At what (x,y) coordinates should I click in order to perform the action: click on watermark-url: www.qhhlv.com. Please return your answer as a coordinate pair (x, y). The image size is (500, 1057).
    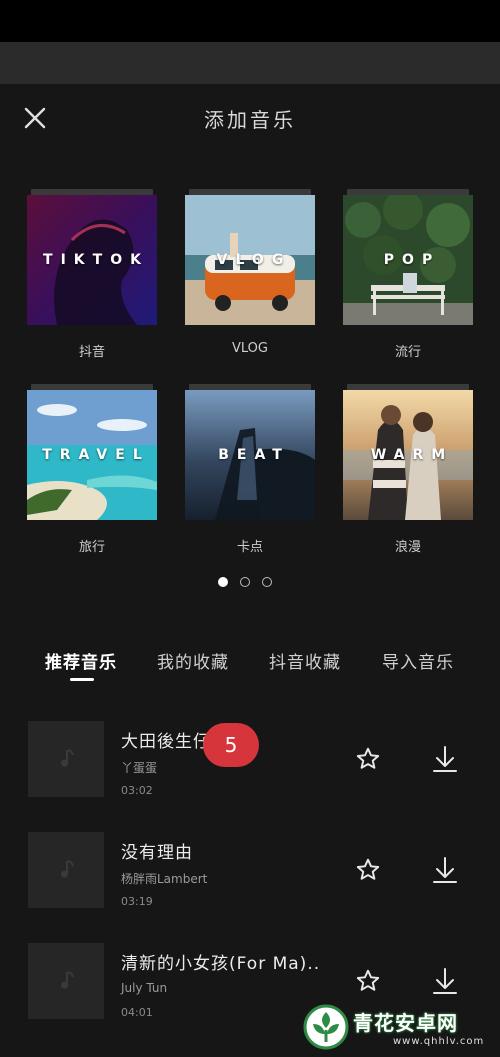
    Looking at the image, I should click on (439, 1041).